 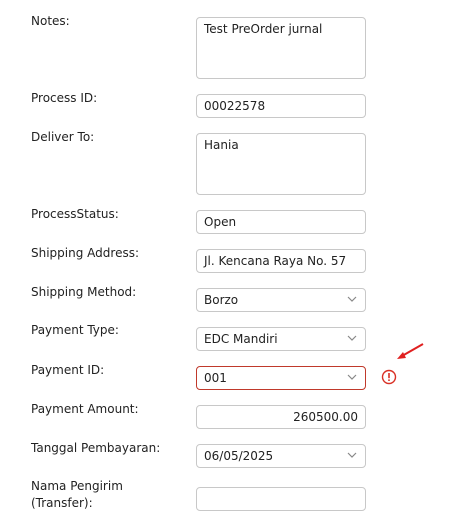 I want to click on red-arrow-icon, so click(x=410, y=351).